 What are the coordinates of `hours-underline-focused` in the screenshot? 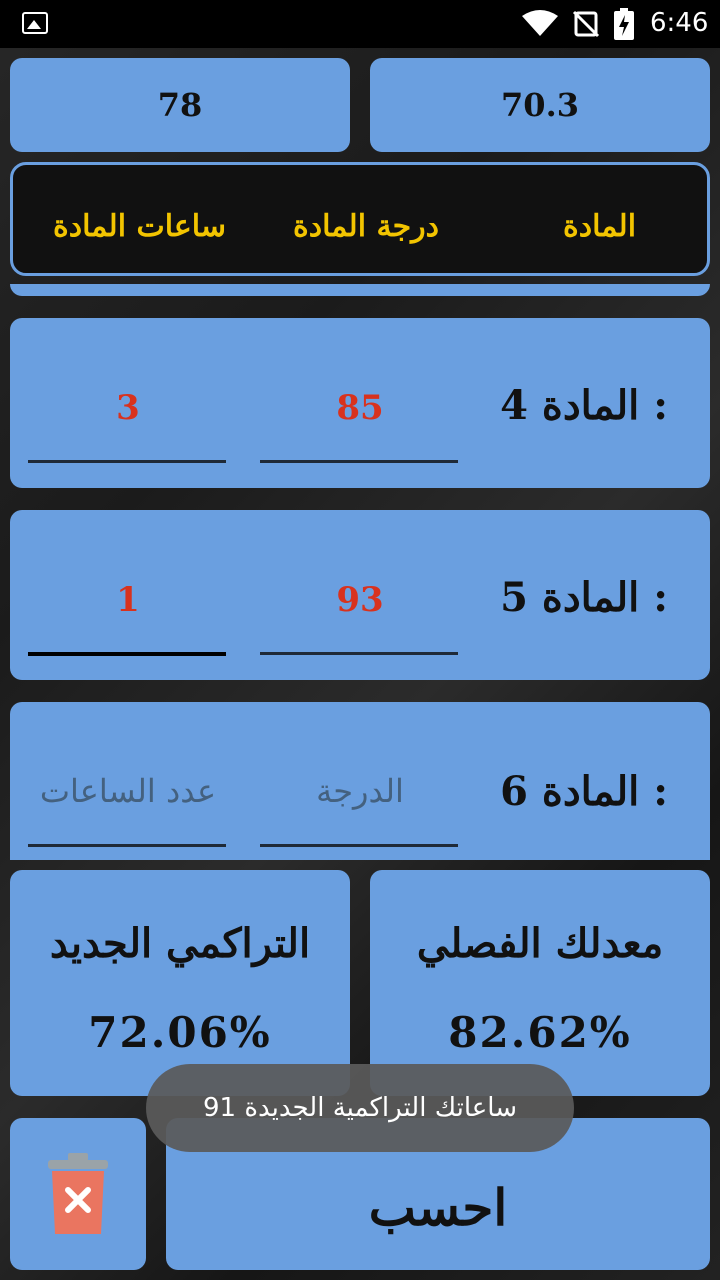 It's located at (127, 654).